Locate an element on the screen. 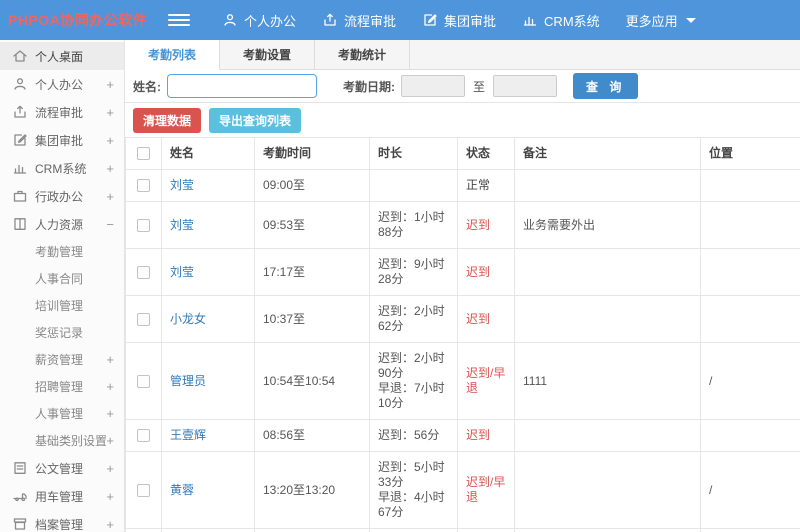  sidebar-item-label: 个人办公 is located at coordinates (59, 84).